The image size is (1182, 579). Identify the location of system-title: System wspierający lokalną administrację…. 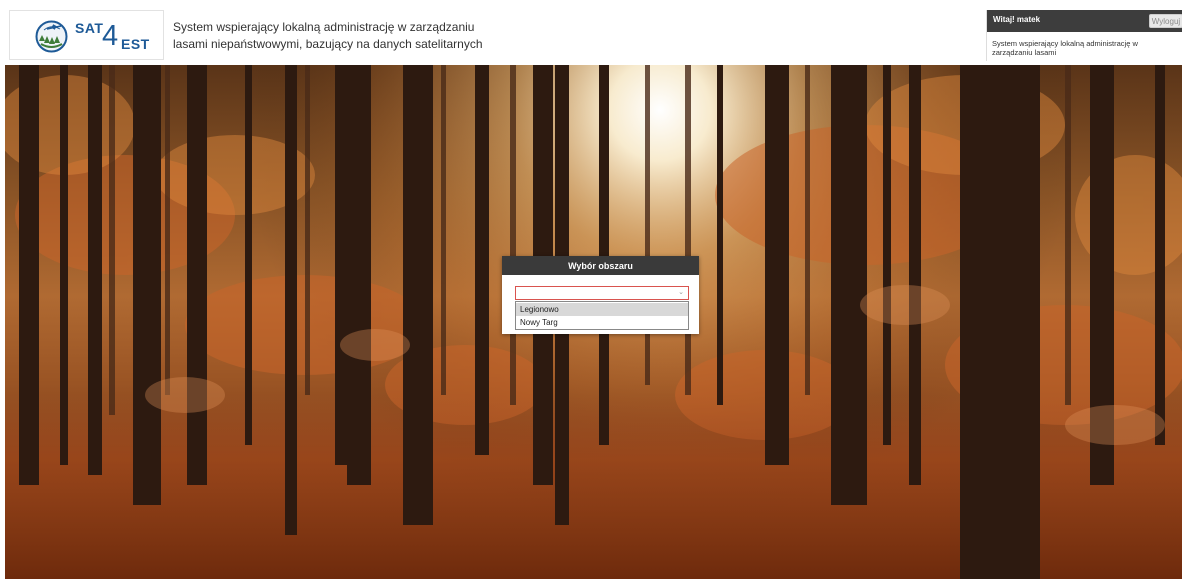
(328, 35).